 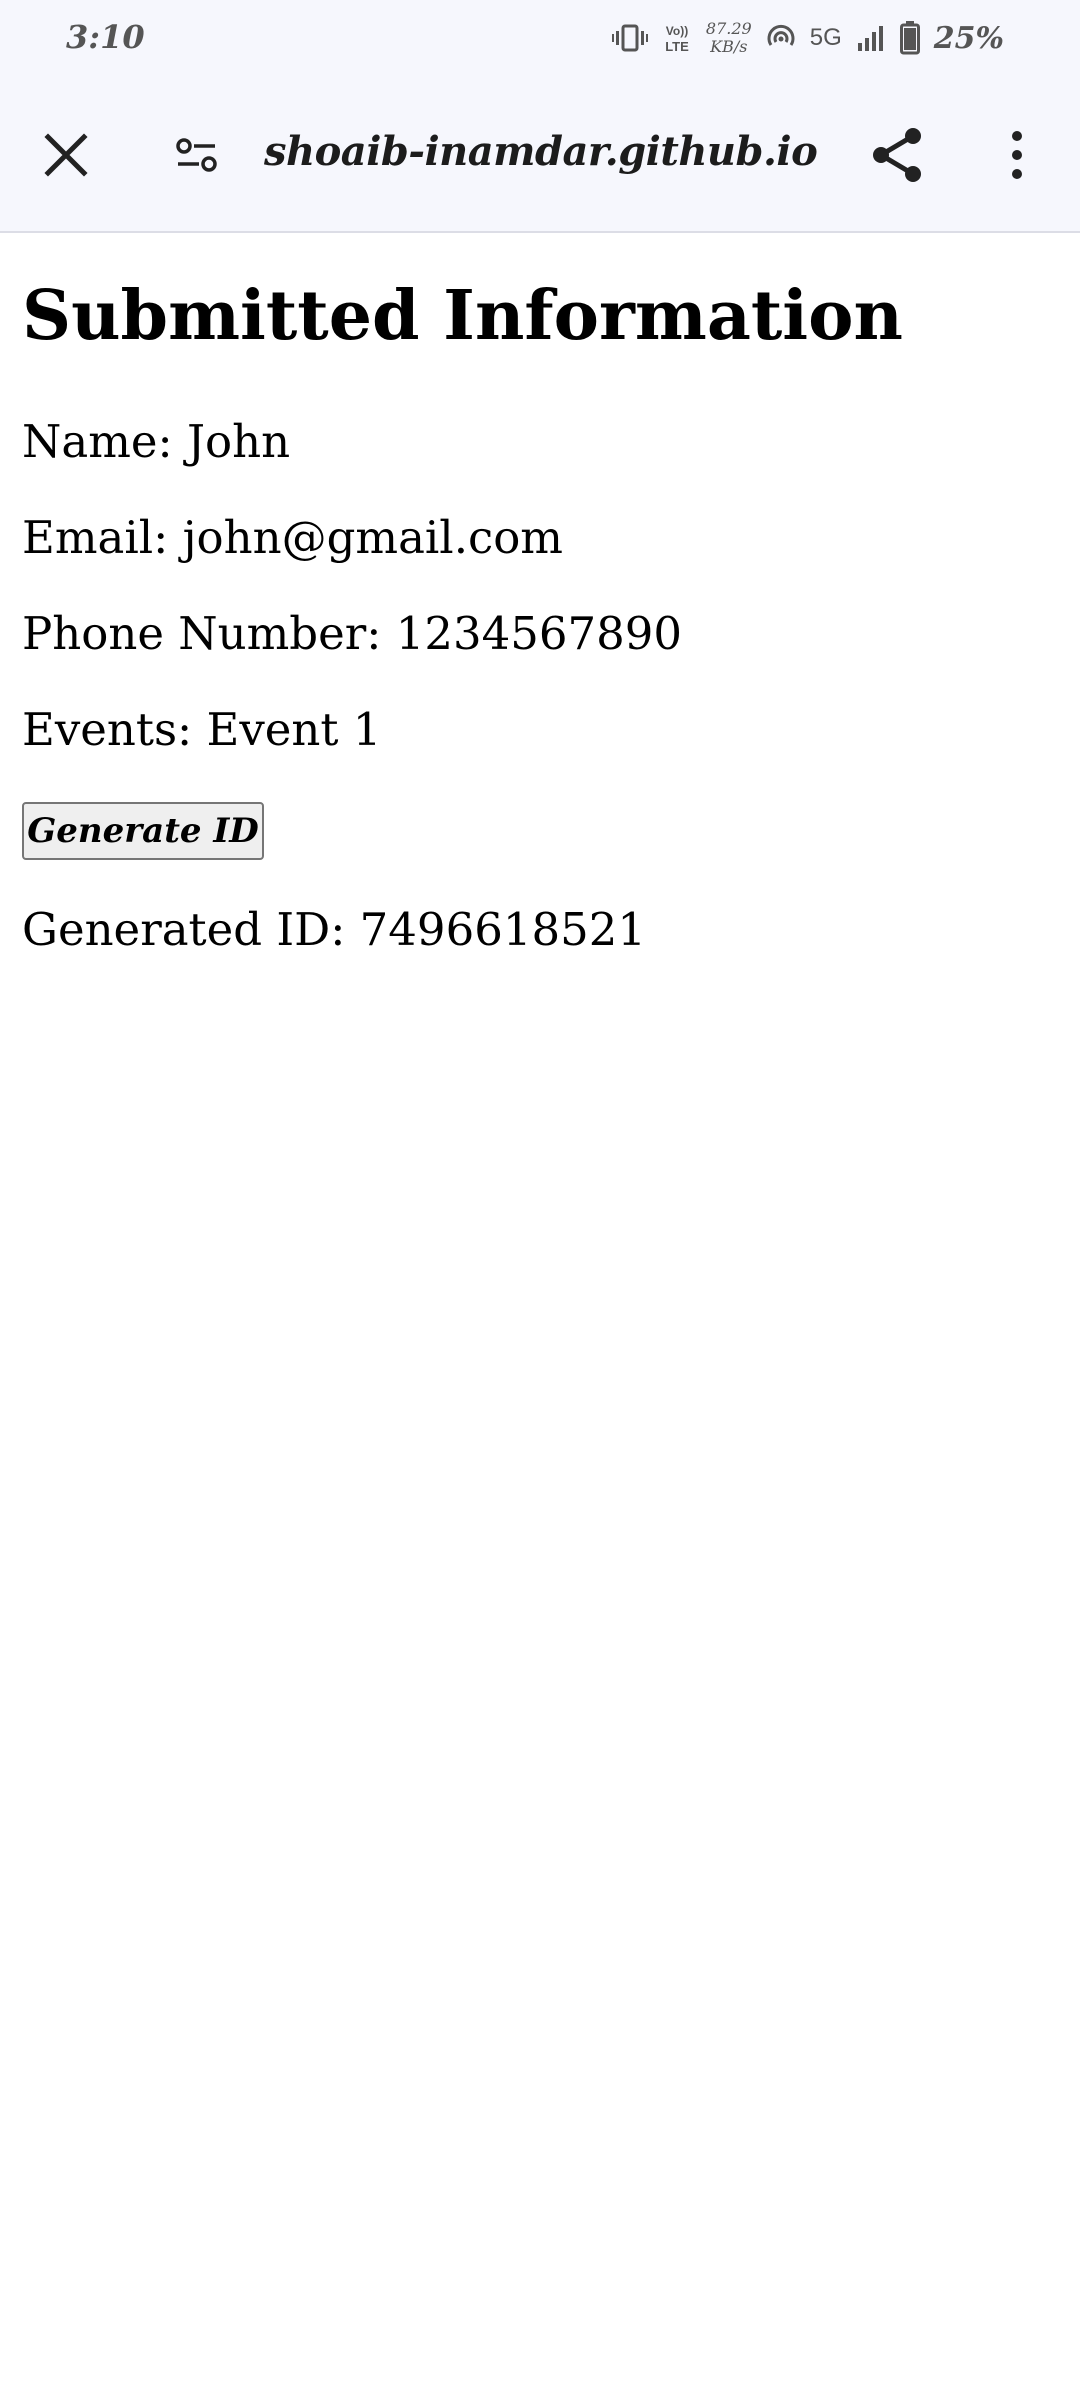 I want to click on share-button, so click(x=897, y=157).